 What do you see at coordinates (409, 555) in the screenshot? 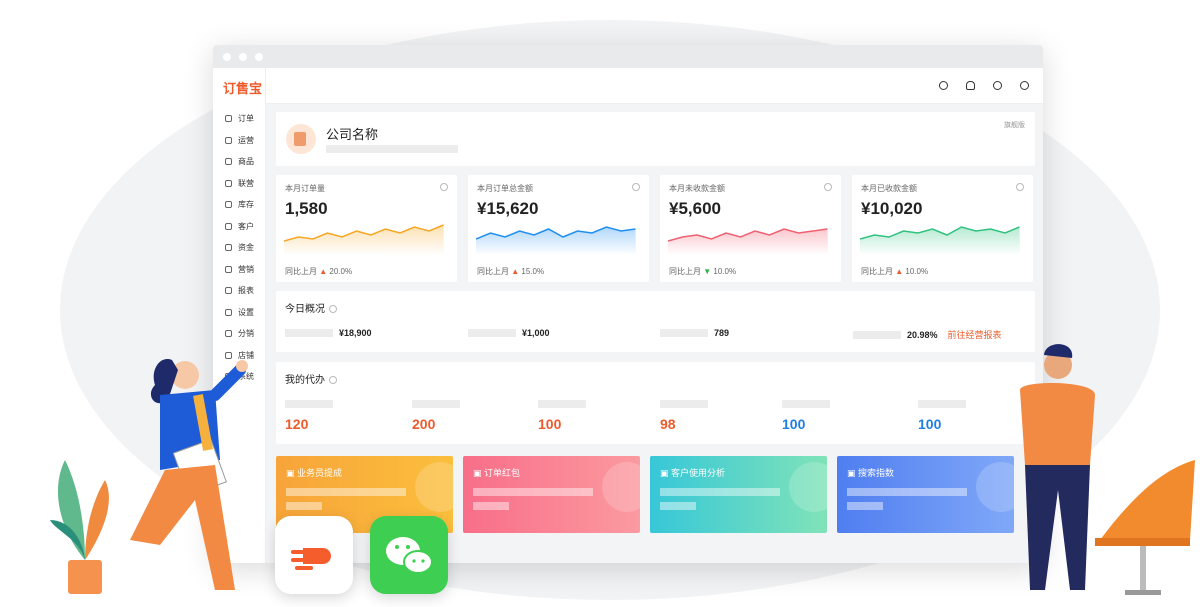
I see `wechat-icon` at bounding box center [409, 555].